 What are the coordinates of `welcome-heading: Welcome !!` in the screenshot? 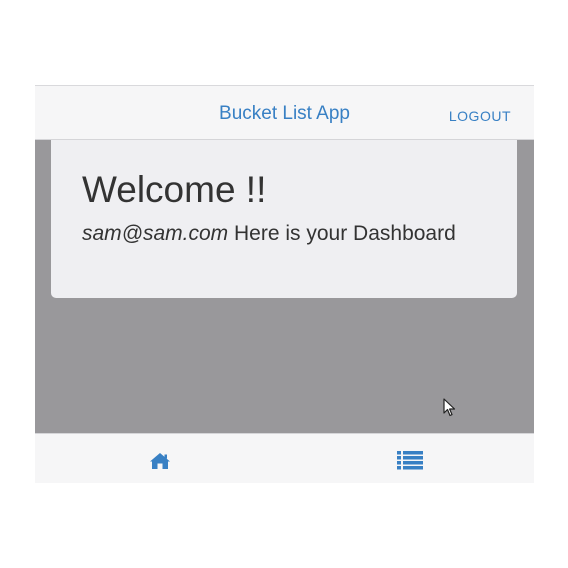 It's located at (174, 189).